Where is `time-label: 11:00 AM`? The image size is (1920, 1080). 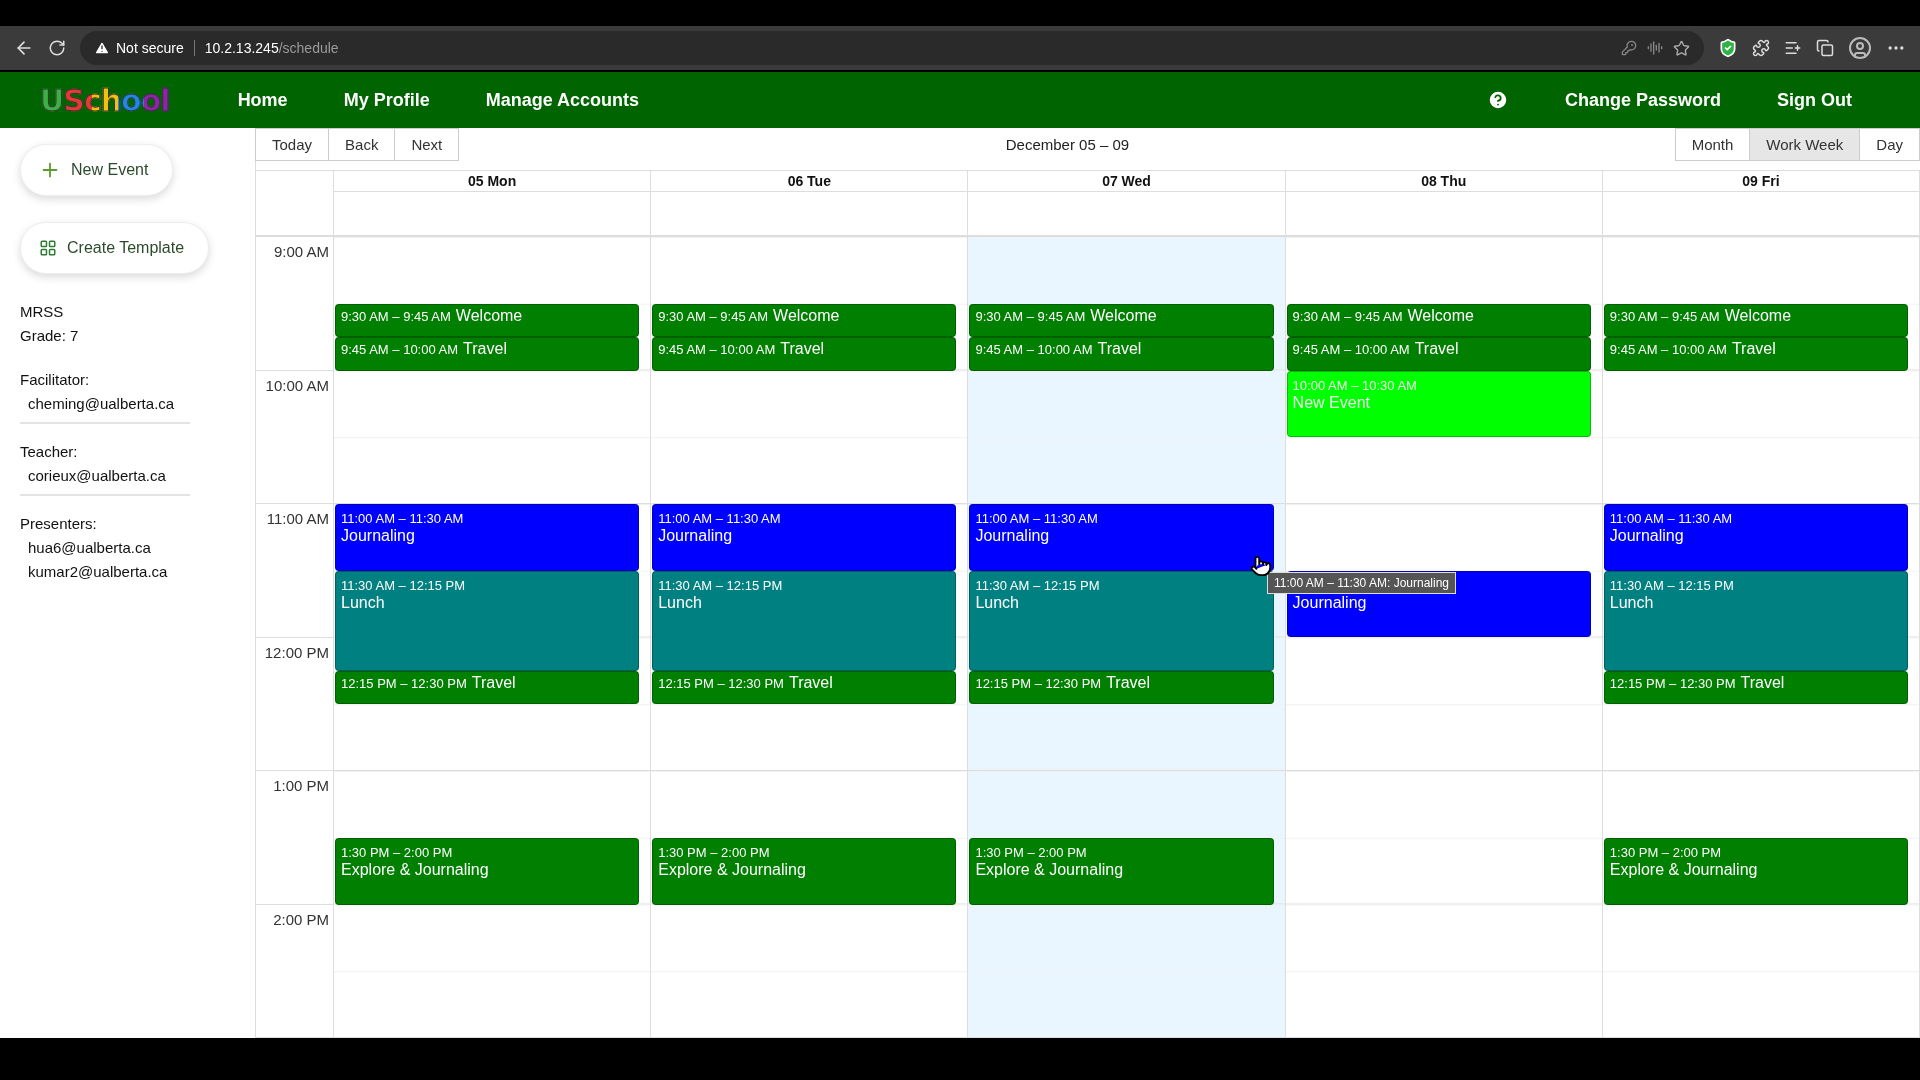
time-label: 11:00 AM is located at coordinates (294, 571).